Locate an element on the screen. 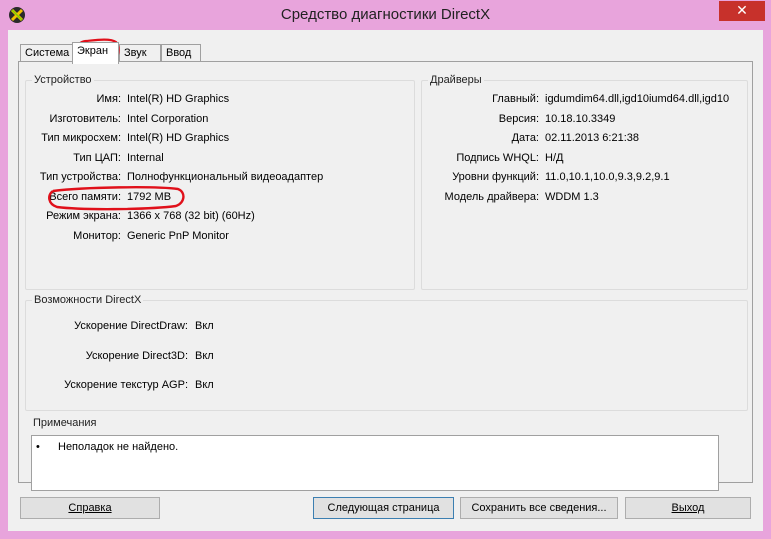 The image size is (771, 539). device-row-monitor: Монитор: Generic PnP Monitor is located at coordinates (220, 236).